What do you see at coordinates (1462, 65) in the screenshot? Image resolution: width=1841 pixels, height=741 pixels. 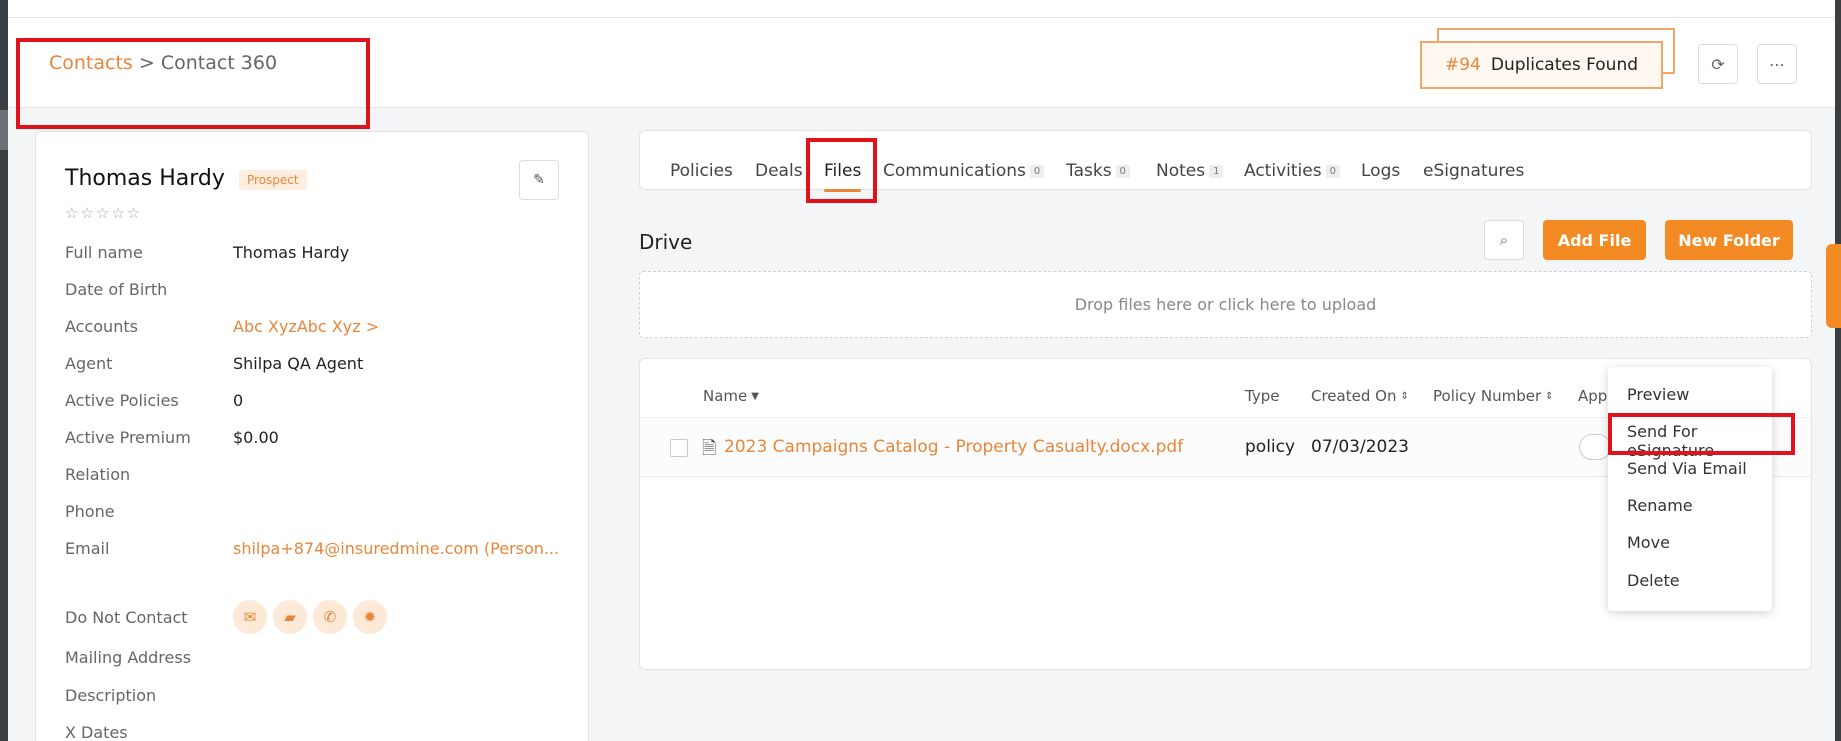 I see `duplicates-count: #94` at bounding box center [1462, 65].